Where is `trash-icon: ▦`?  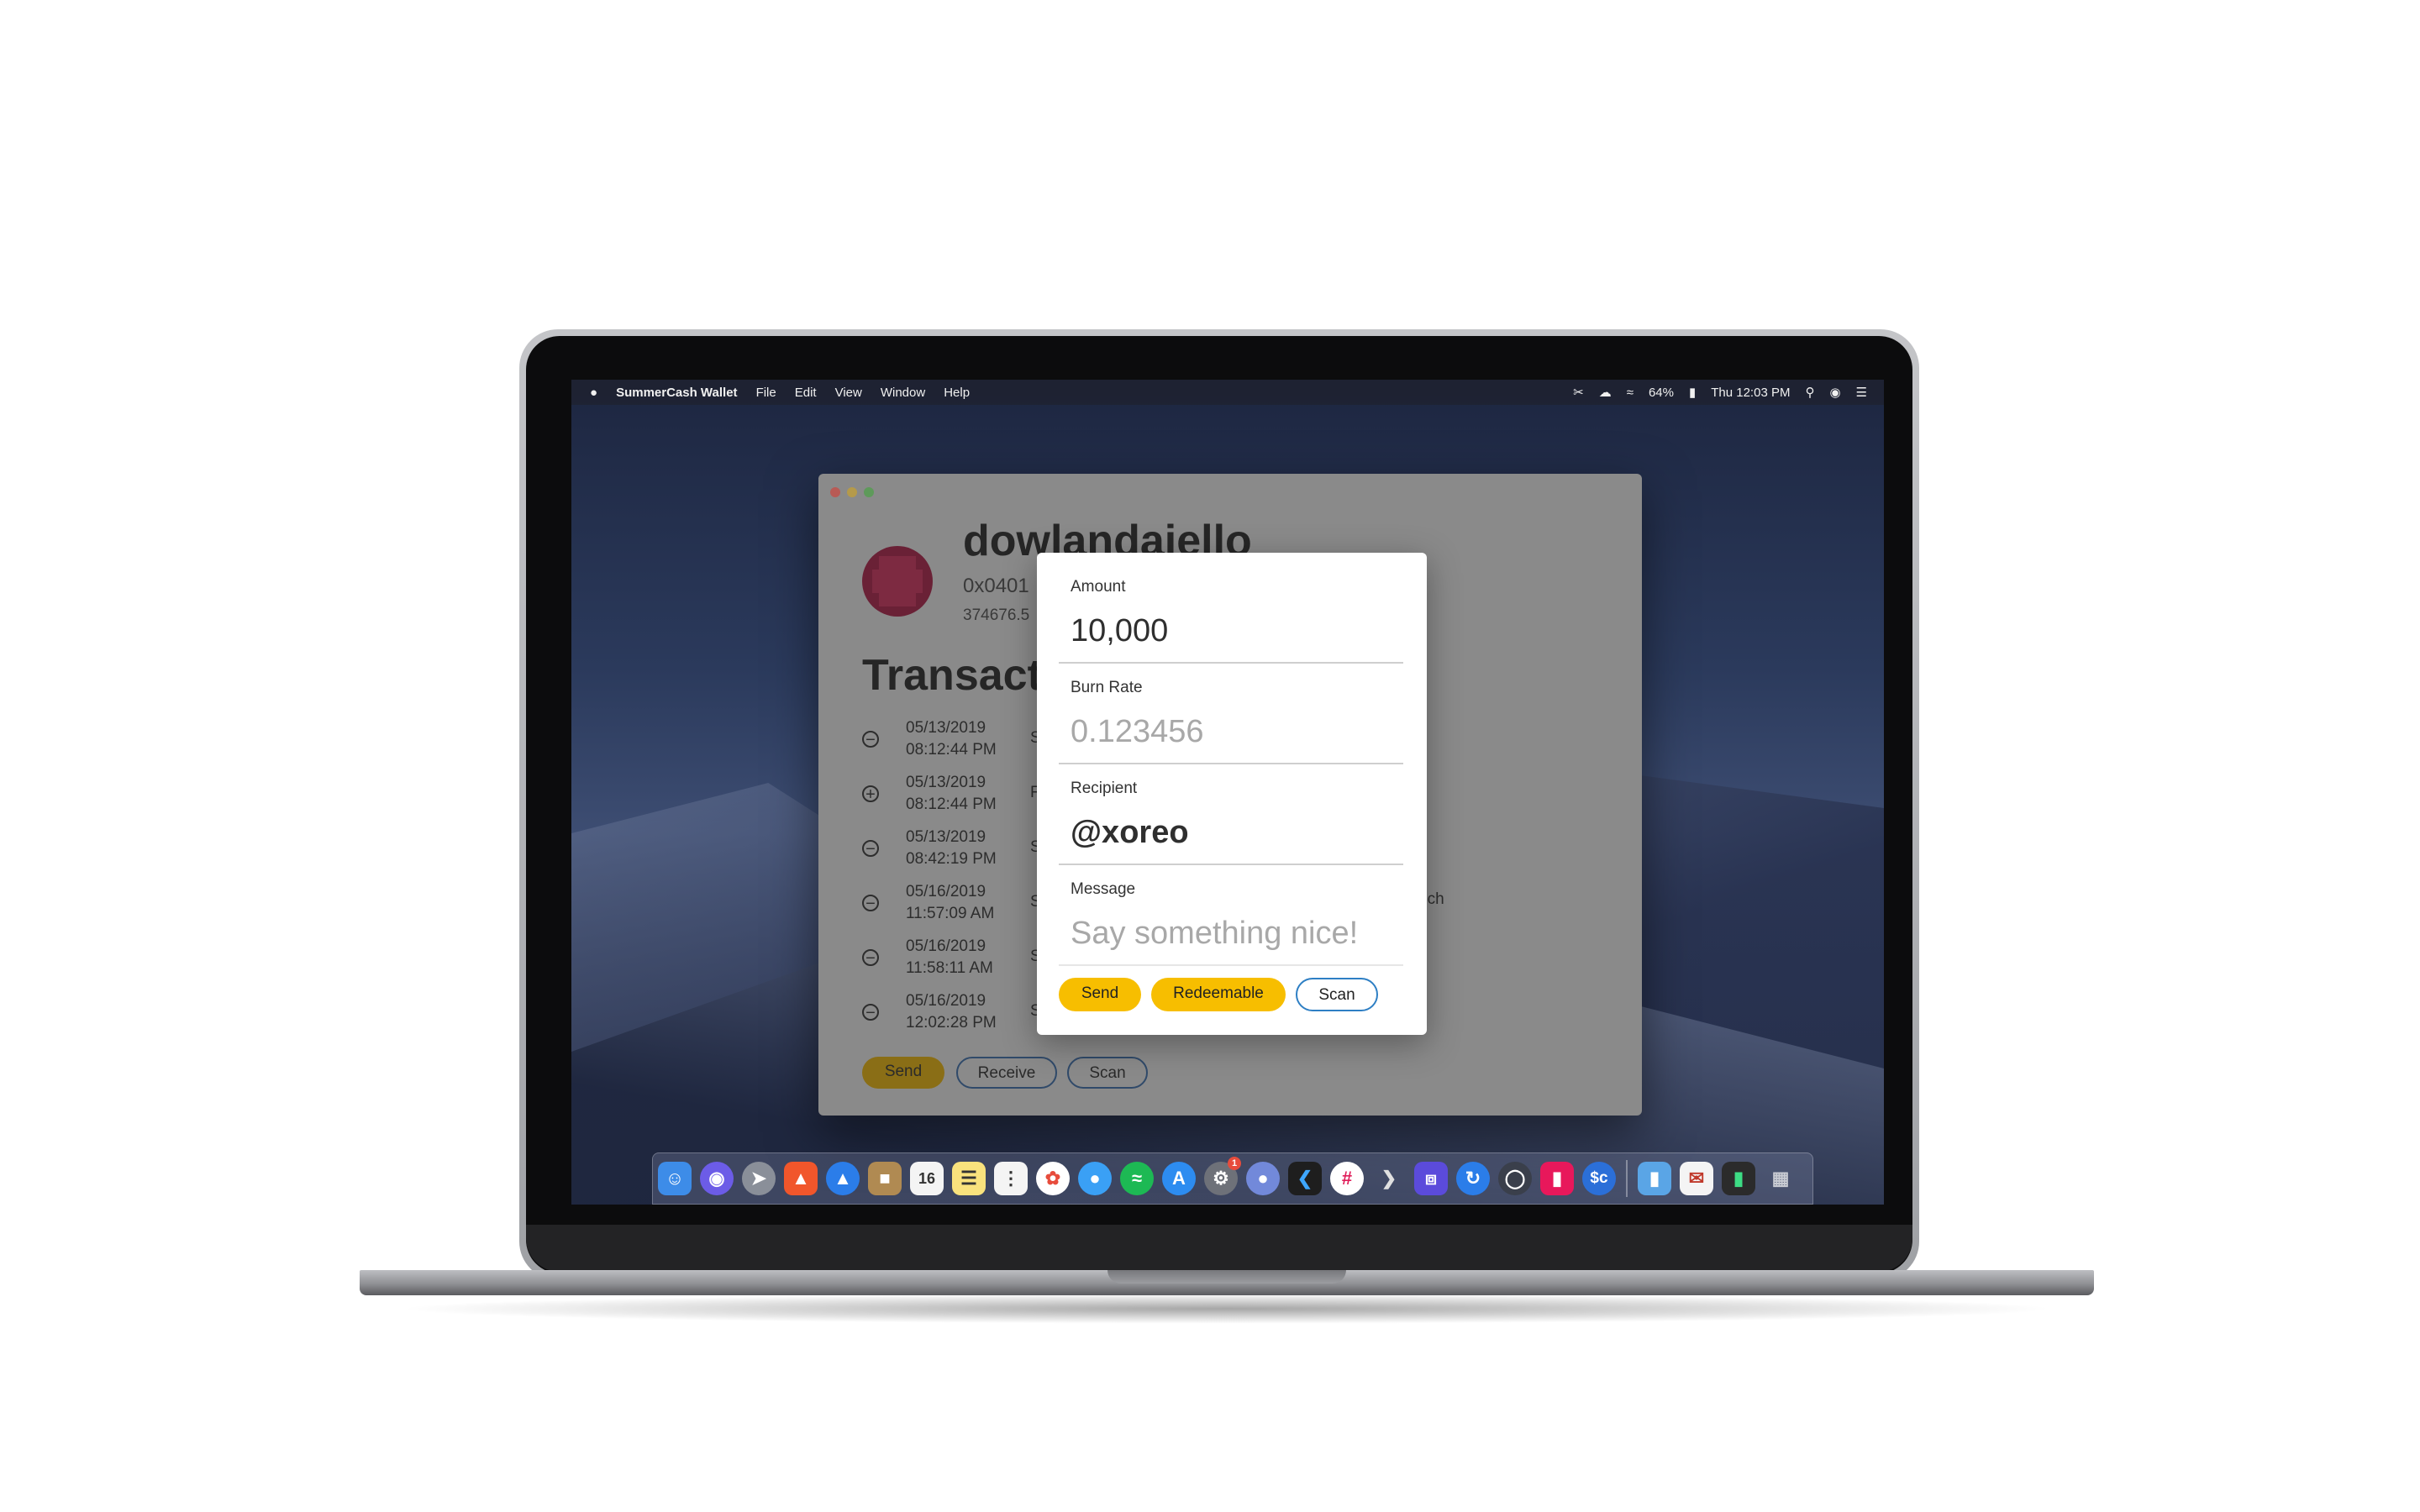
trash-icon: ▦ is located at coordinates (1781, 1178).